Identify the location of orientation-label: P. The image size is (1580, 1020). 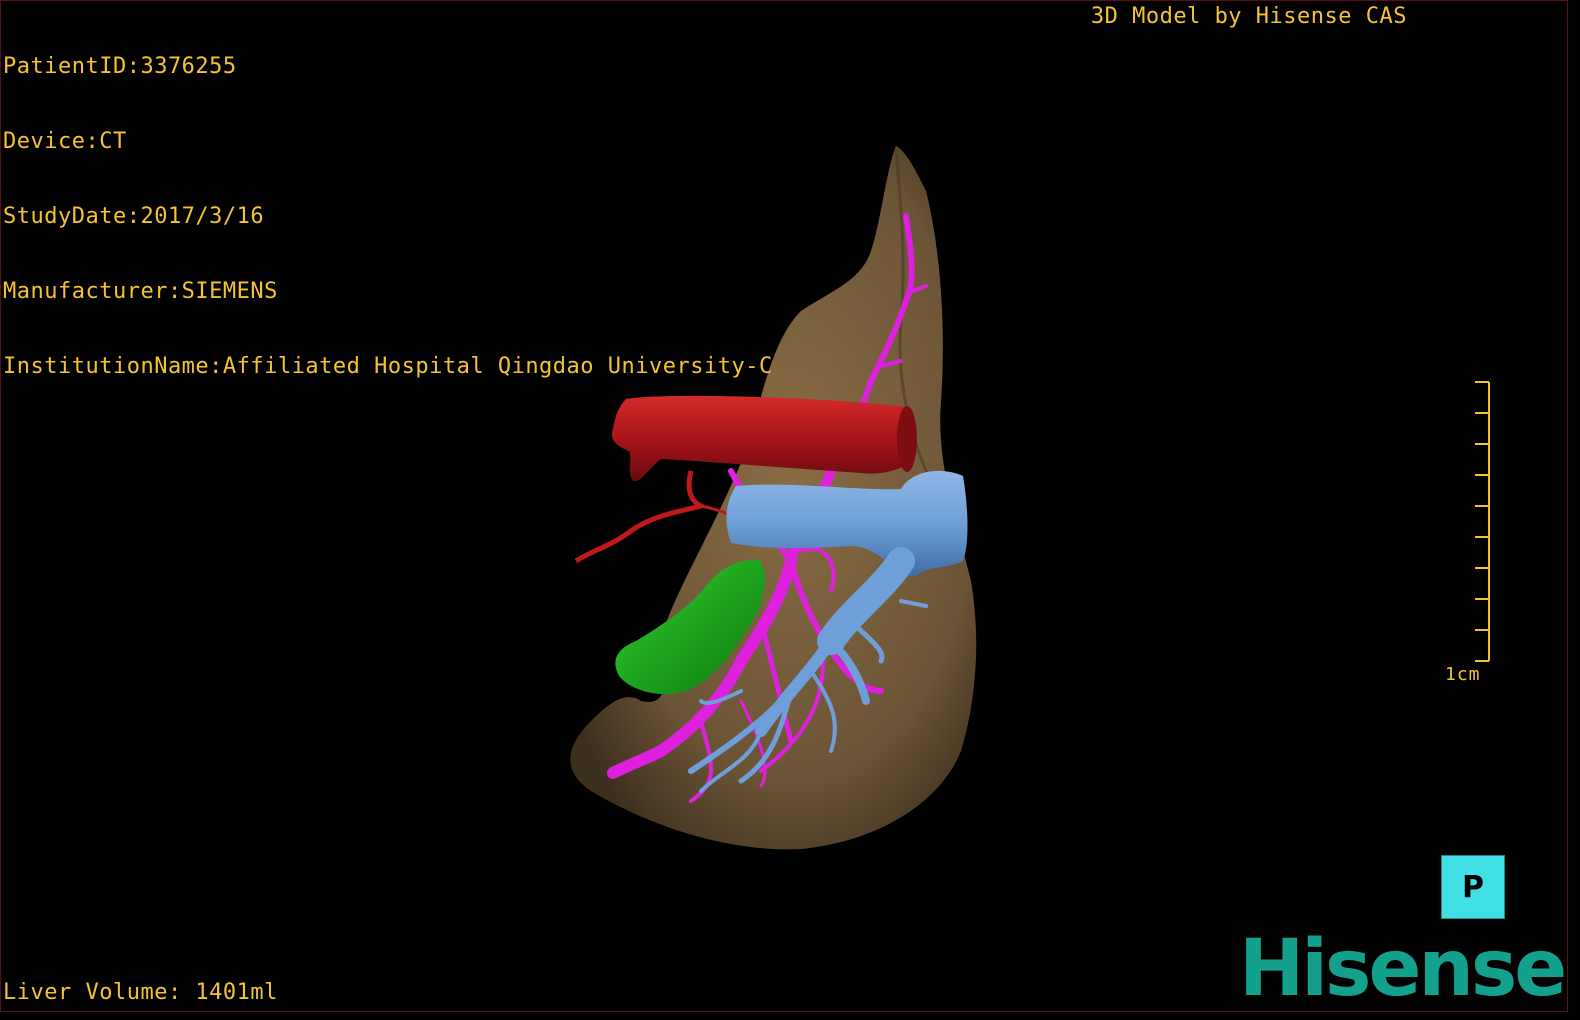
(1473, 887).